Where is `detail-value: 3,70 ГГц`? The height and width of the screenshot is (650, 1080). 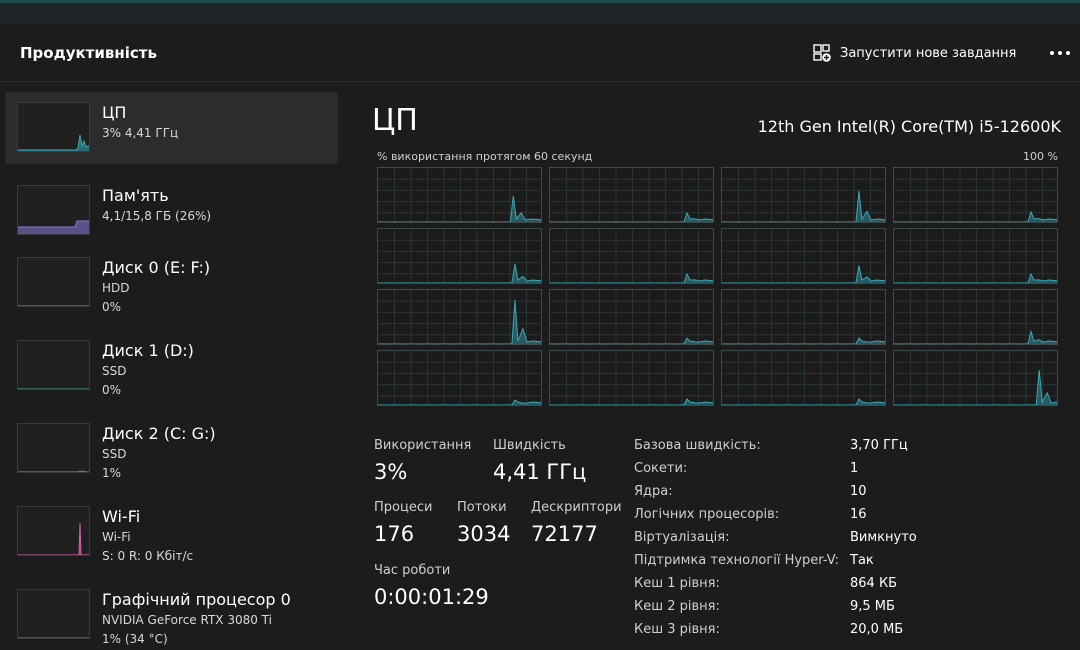
detail-value: 3,70 ГГц is located at coordinates (879, 445).